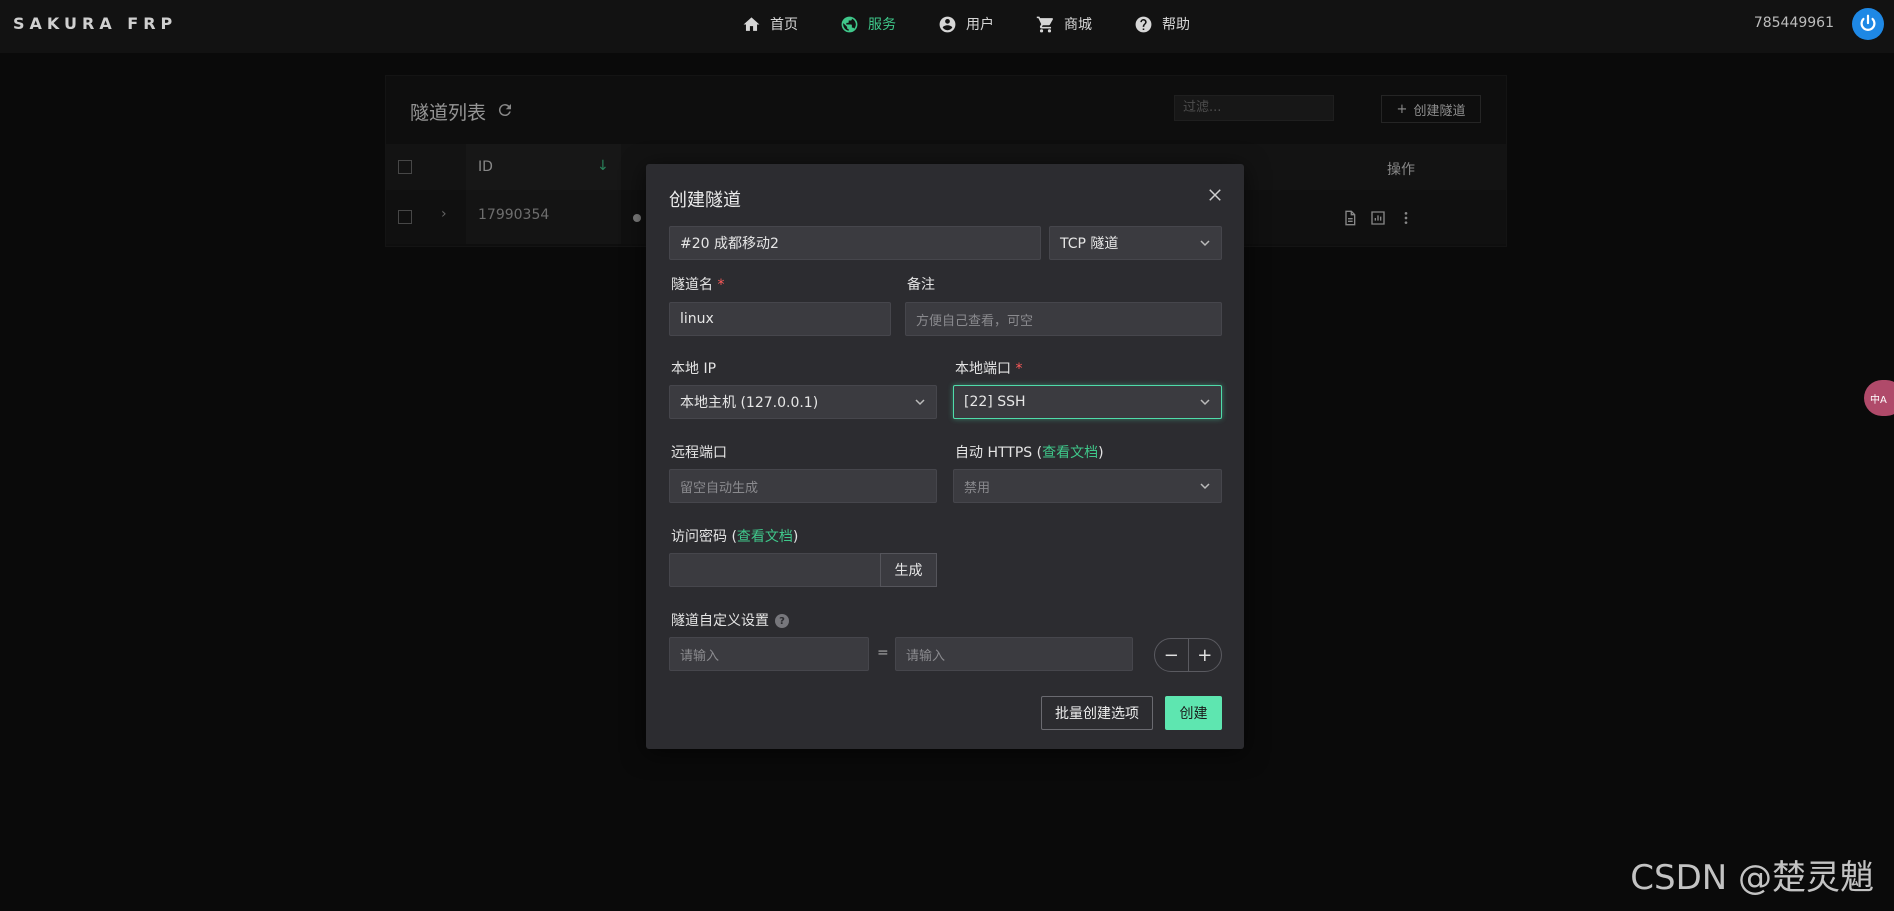  What do you see at coordinates (699, 453) in the screenshot?
I see `remote-port-label: 远程端口` at bounding box center [699, 453].